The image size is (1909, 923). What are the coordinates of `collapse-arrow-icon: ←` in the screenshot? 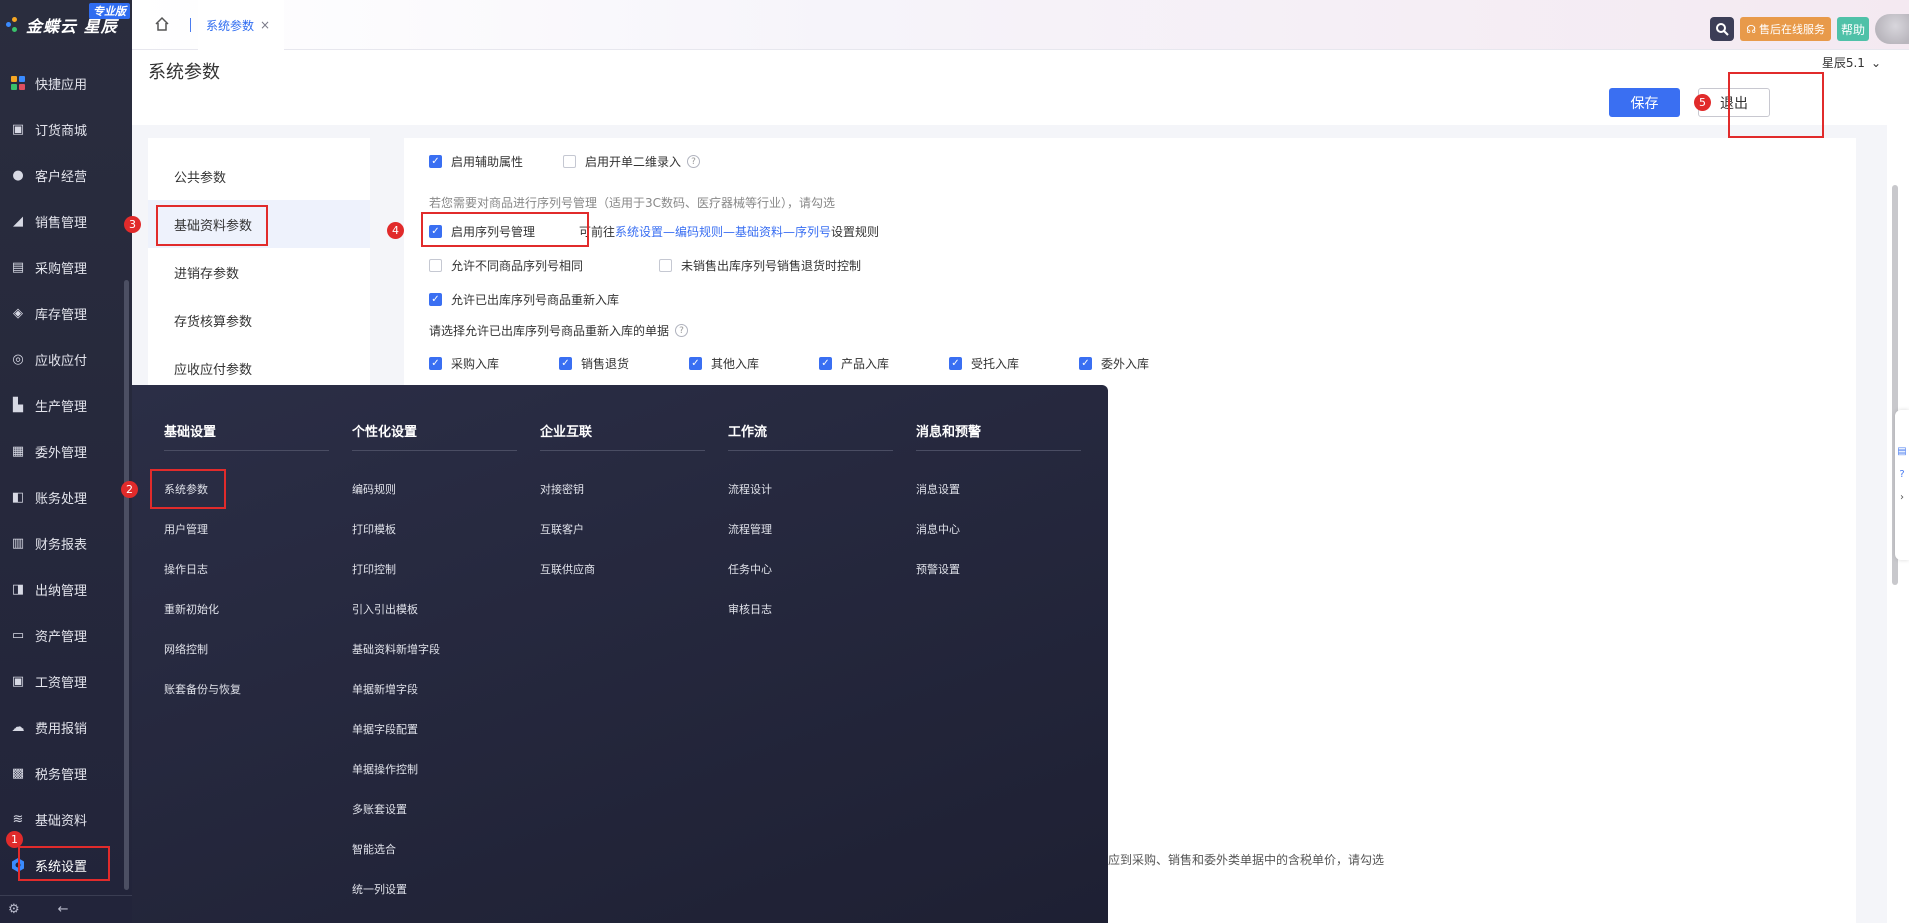 It's located at (63, 909).